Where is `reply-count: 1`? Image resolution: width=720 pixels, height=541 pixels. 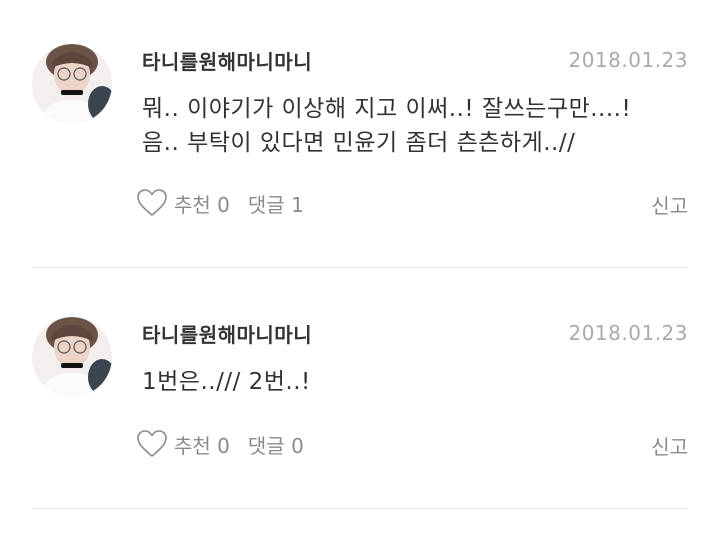 reply-count: 1 is located at coordinates (297, 204).